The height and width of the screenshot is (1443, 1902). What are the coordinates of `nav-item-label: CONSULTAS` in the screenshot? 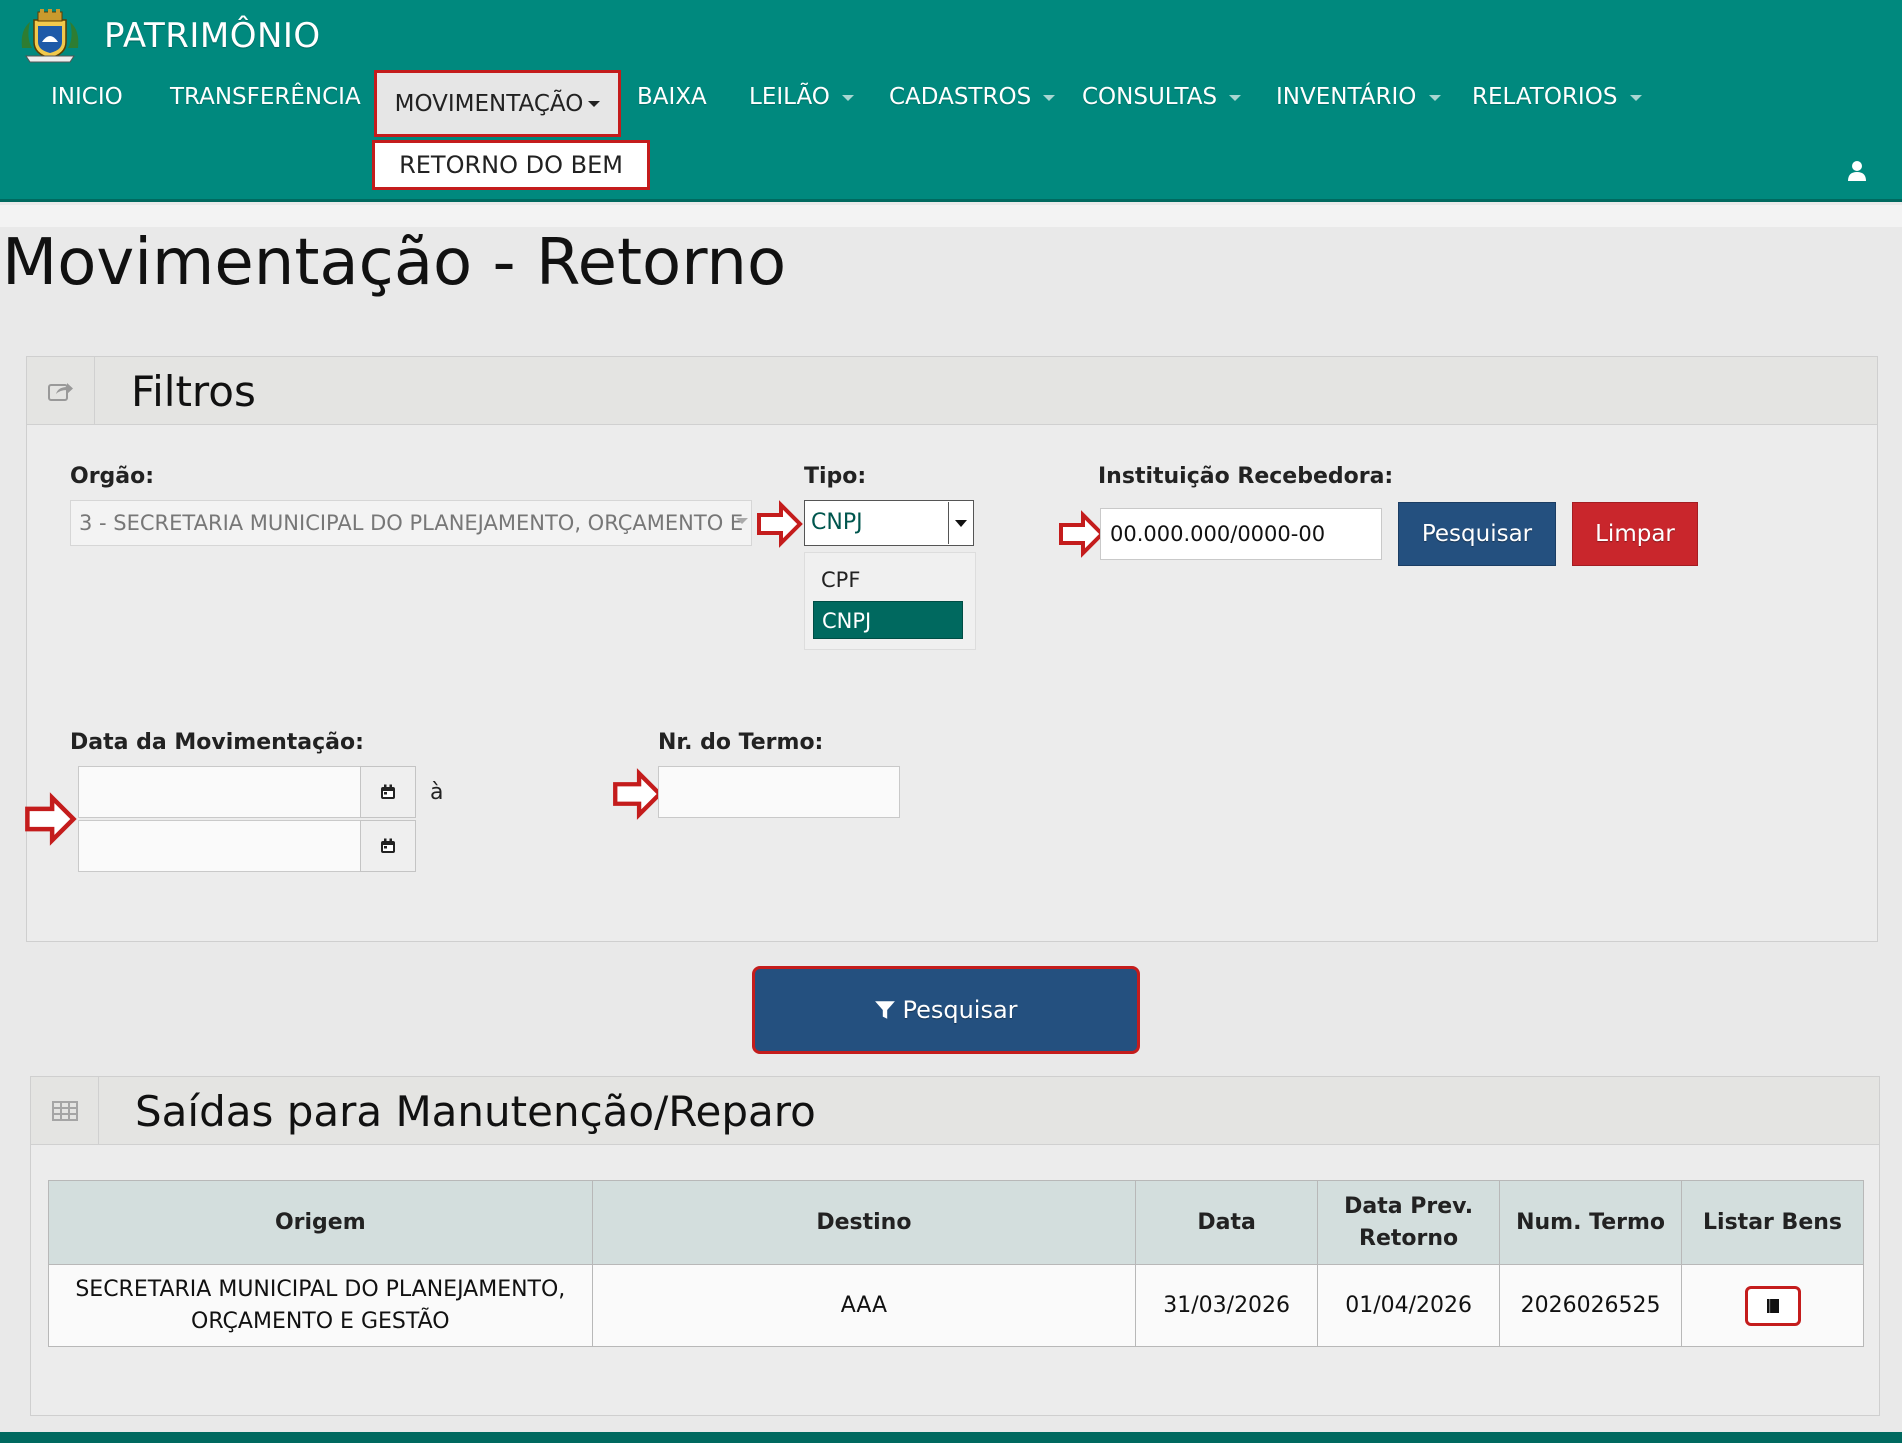 It's located at (1150, 97).